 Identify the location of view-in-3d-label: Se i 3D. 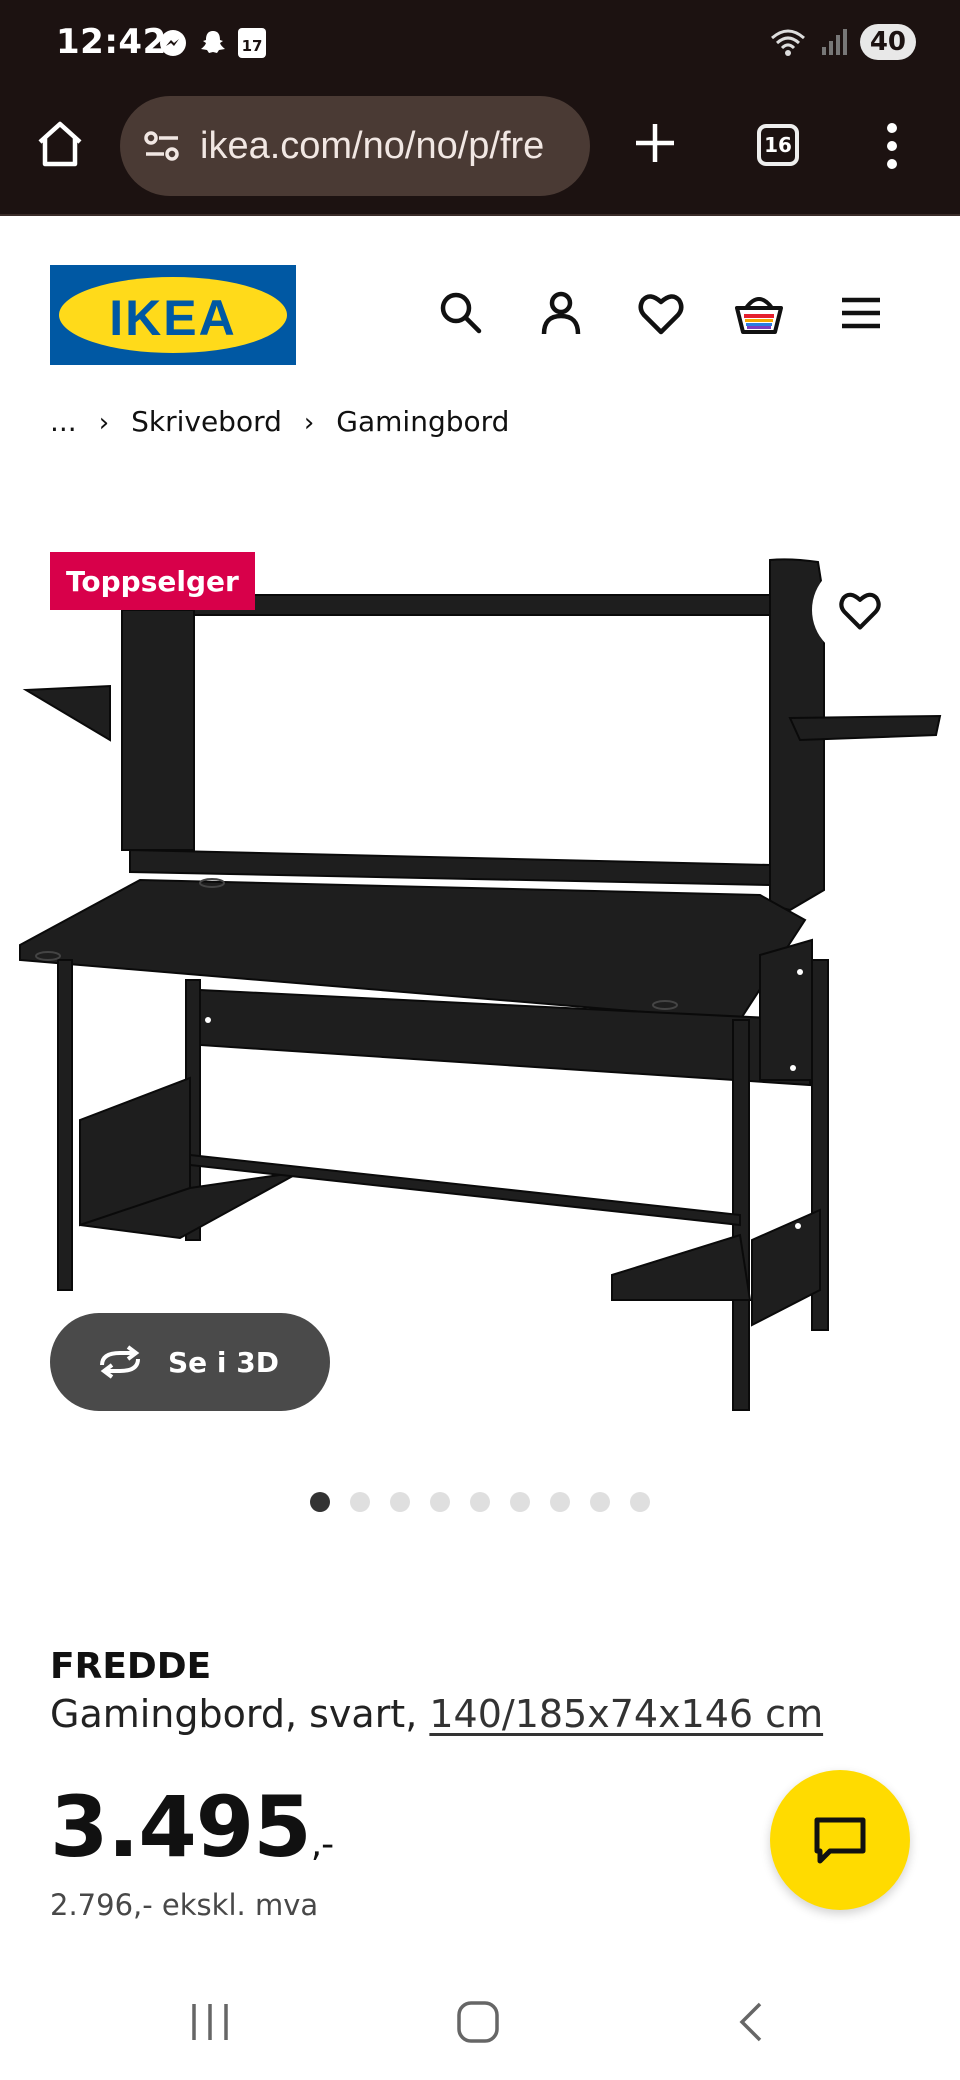
(223, 1362).